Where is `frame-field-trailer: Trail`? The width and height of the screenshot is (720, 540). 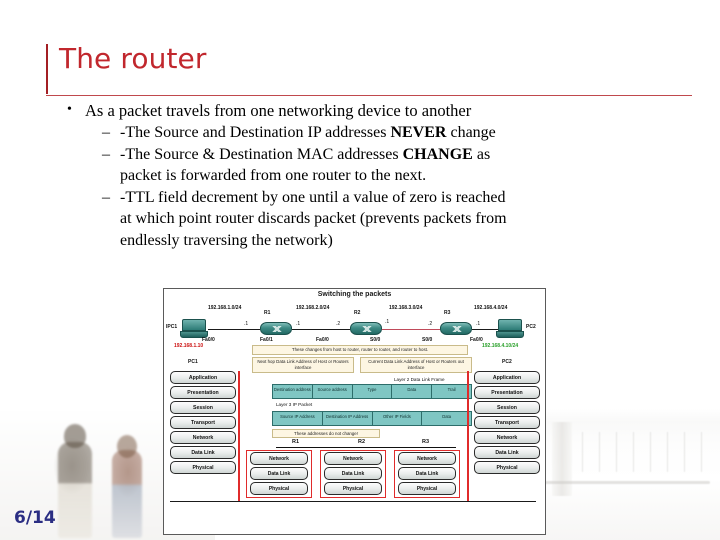 frame-field-trailer: Trail is located at coordinates (451, 389).